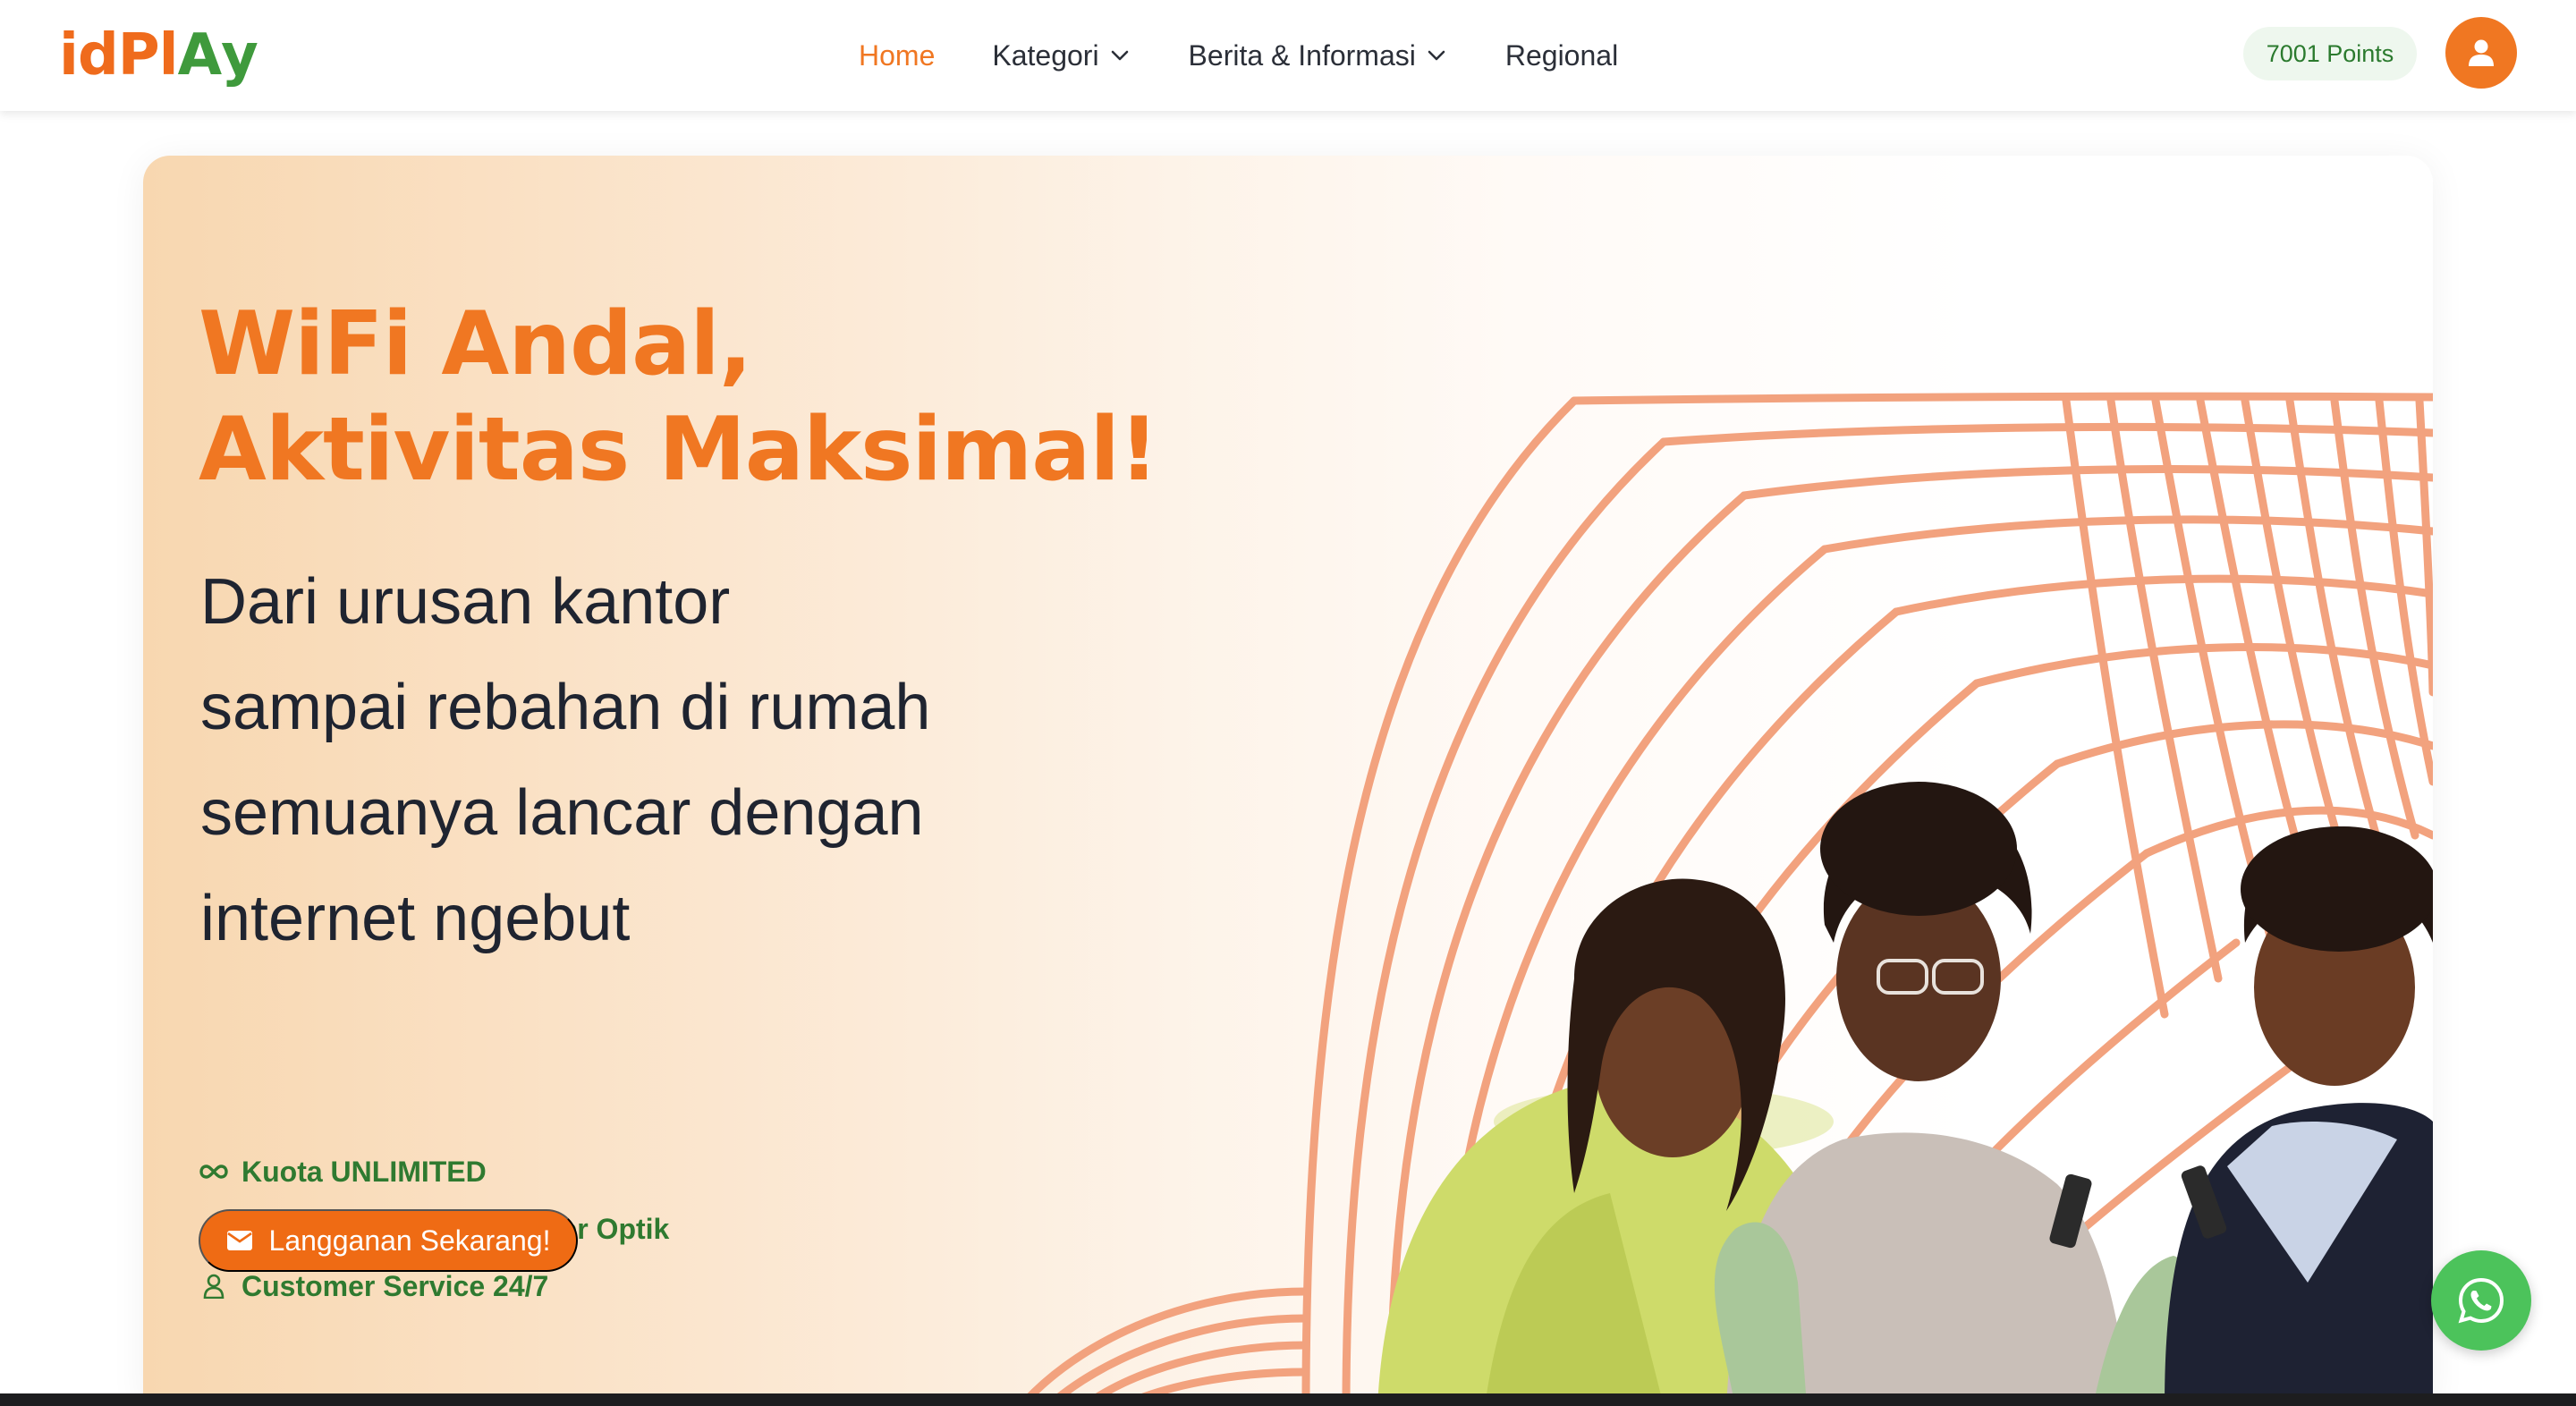 The height and width of the screenshot is (1406, 2576). I want to click on whatsapp-chat-button, so click(2481, 1300).